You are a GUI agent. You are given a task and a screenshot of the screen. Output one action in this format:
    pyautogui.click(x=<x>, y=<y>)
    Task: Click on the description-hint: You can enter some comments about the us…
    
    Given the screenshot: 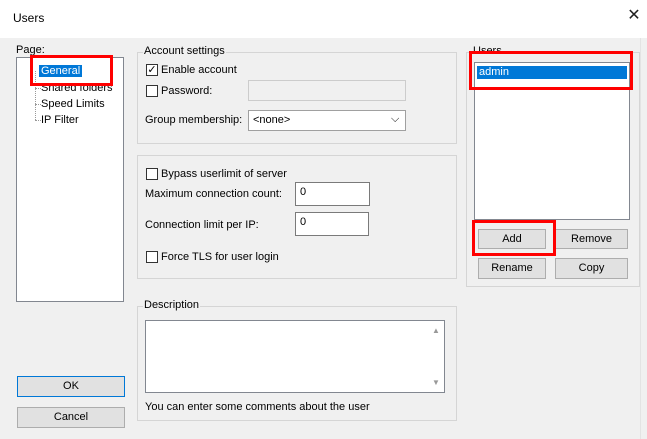 What is the action you would take?
    pyautogui.click(x=257, y=407)
    